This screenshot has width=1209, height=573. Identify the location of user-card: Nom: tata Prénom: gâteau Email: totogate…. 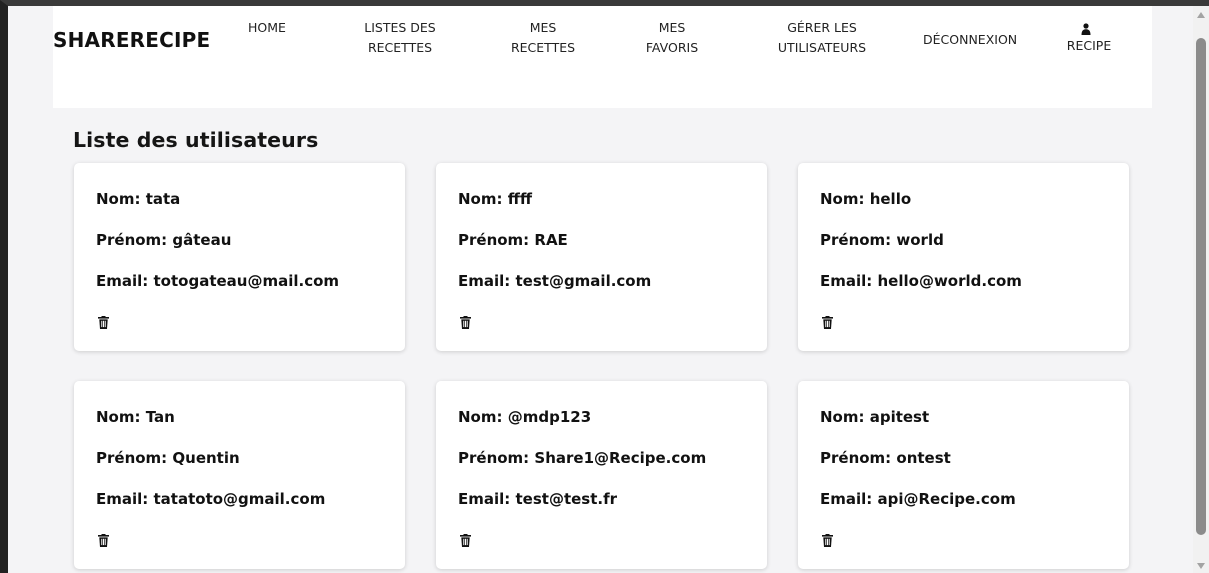
(239, 257).